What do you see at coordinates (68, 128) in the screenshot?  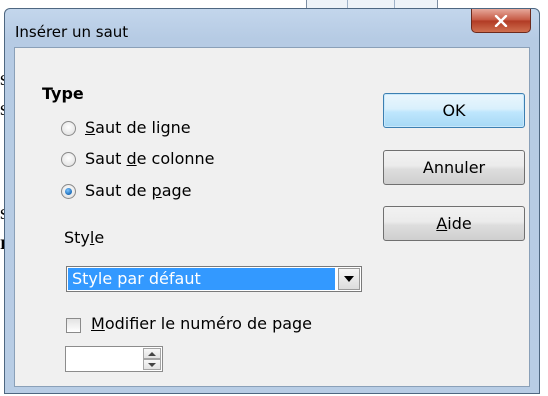 I see `radio-line-break` at bounding box center [68, 128].